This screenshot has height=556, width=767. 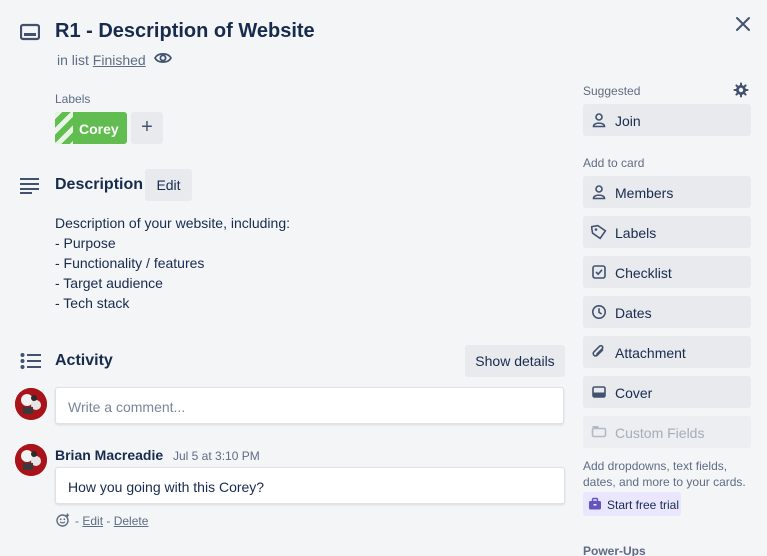 I want to click on edit-description-button: Edit, so click(x=168, y=185).